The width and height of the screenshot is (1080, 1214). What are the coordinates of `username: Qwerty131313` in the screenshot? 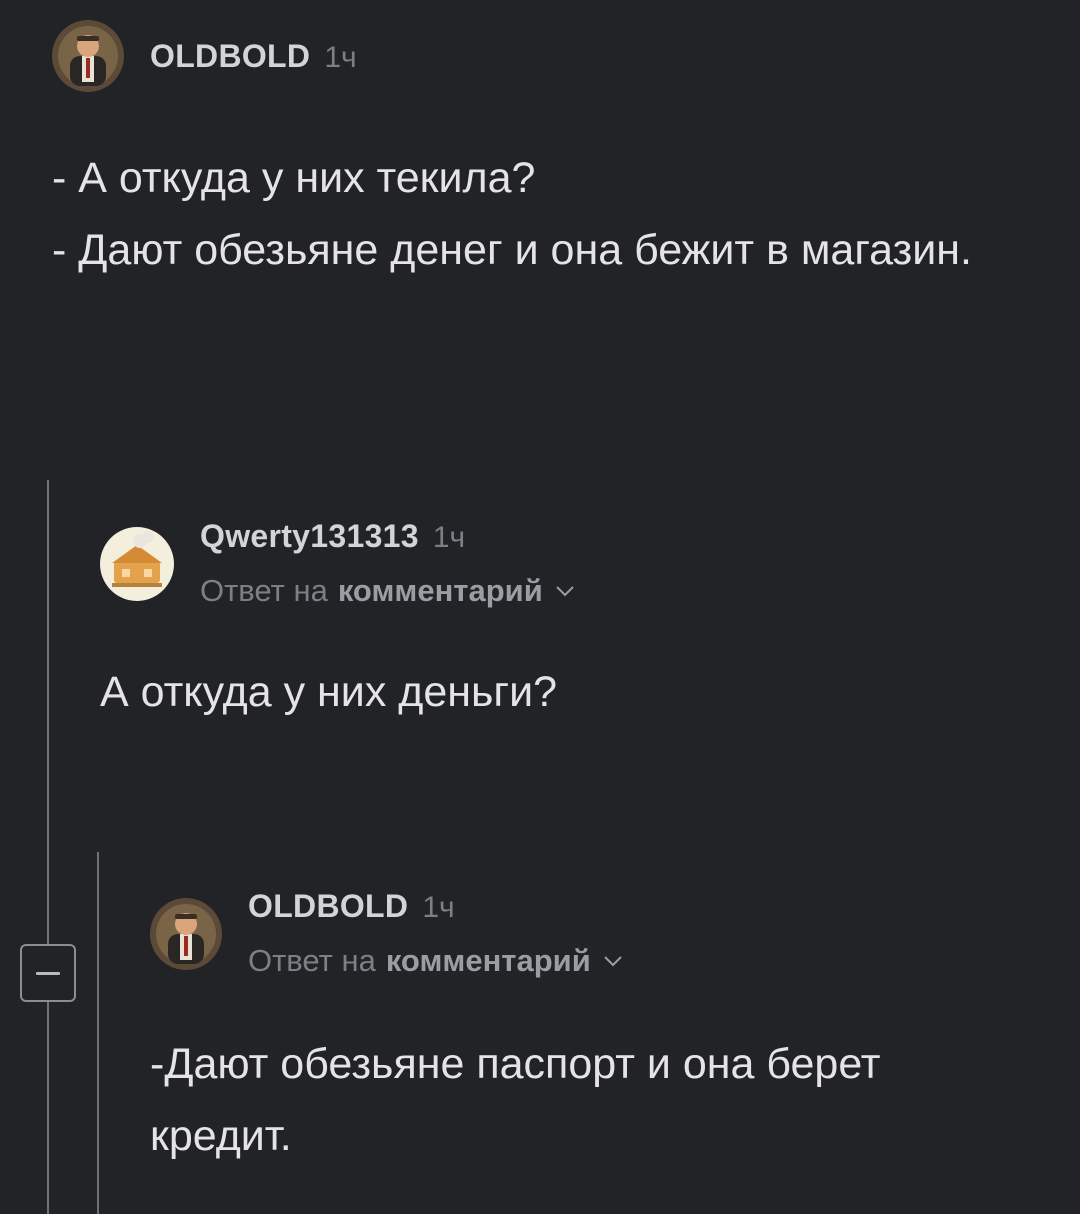 It's located at (309, 536).